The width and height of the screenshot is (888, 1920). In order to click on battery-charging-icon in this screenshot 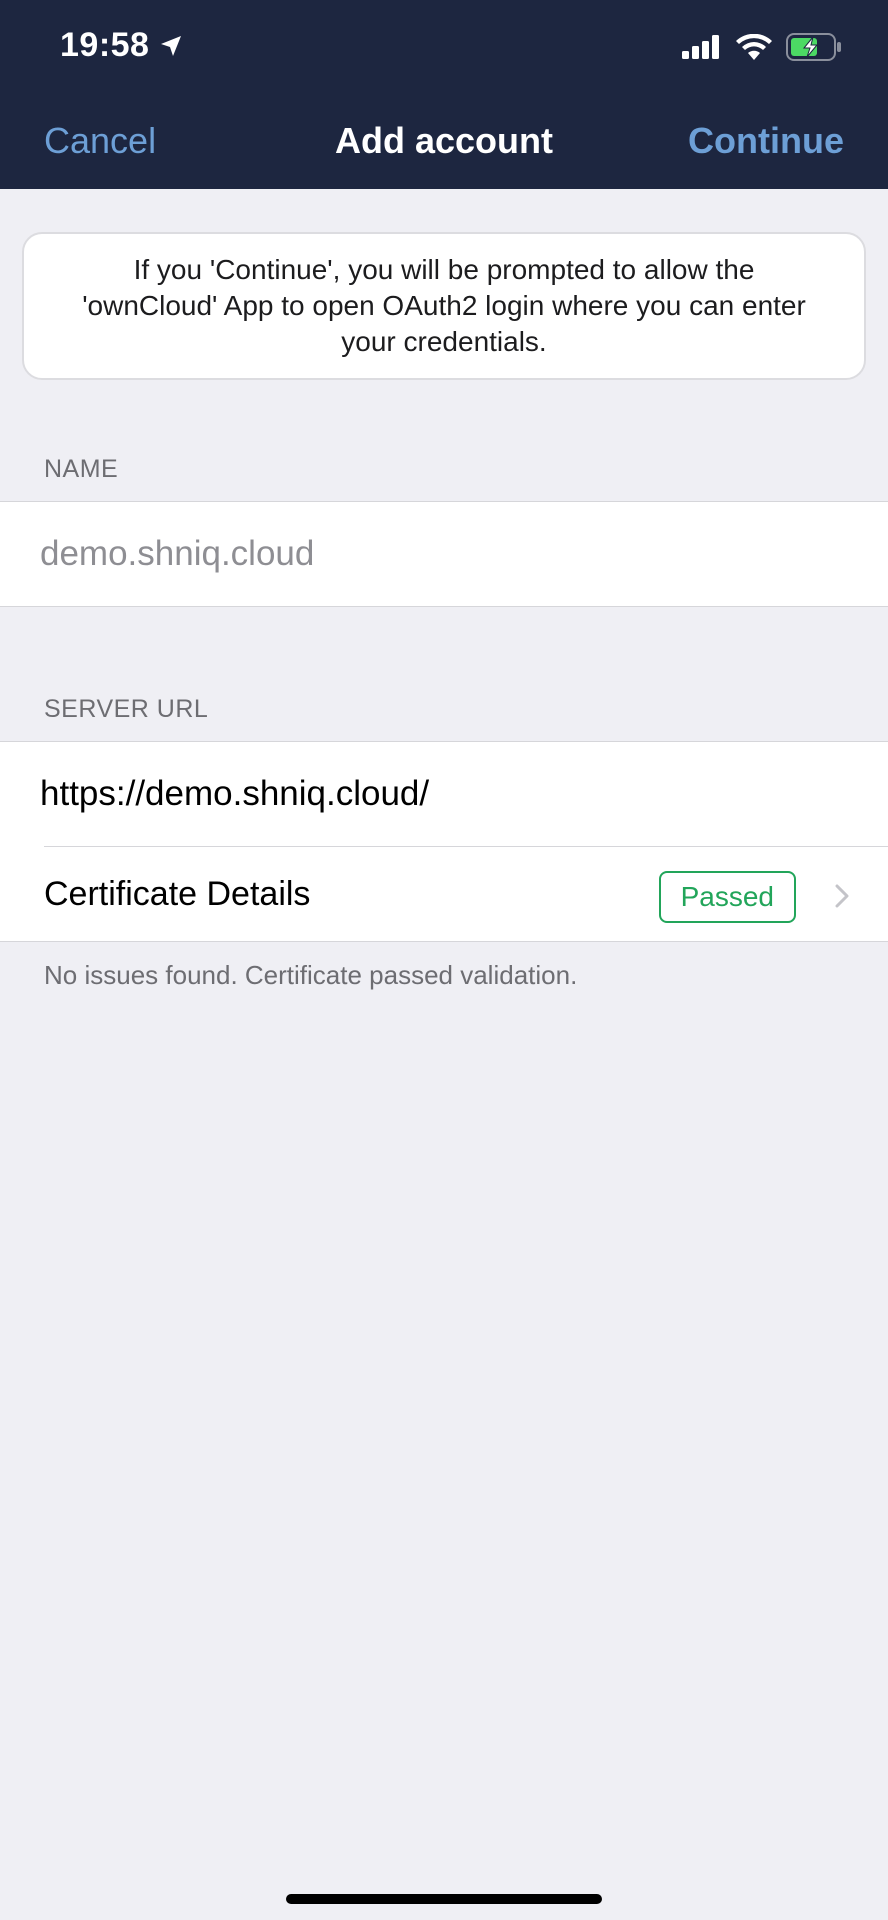, I will do `click(813, 47)`.